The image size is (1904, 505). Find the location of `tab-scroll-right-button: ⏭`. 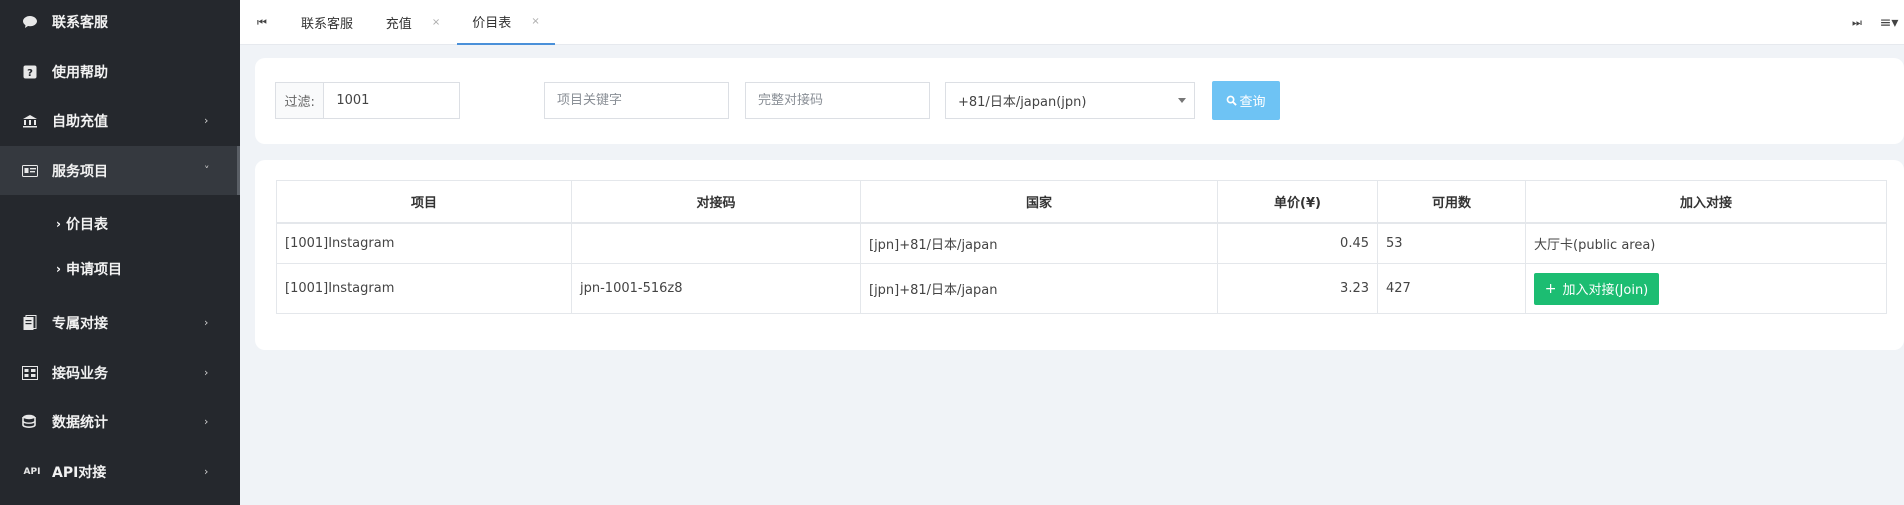

tab-scroll-right-button: ⏭ is located at coordinates (1857, 22).